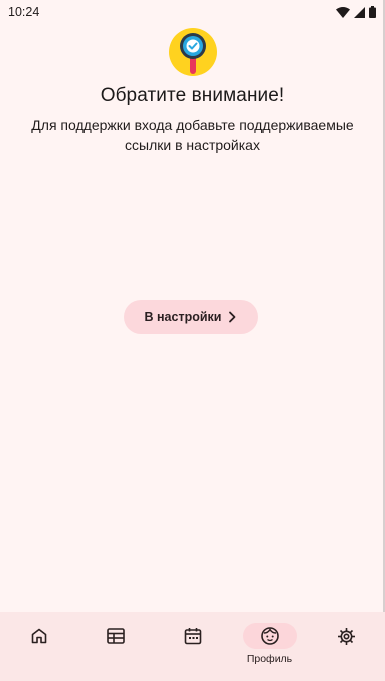 The image size is (385, 681). Describe the element at coordinates (232, 317) in the screenshot. I see `chevron-right-icon` at that location.